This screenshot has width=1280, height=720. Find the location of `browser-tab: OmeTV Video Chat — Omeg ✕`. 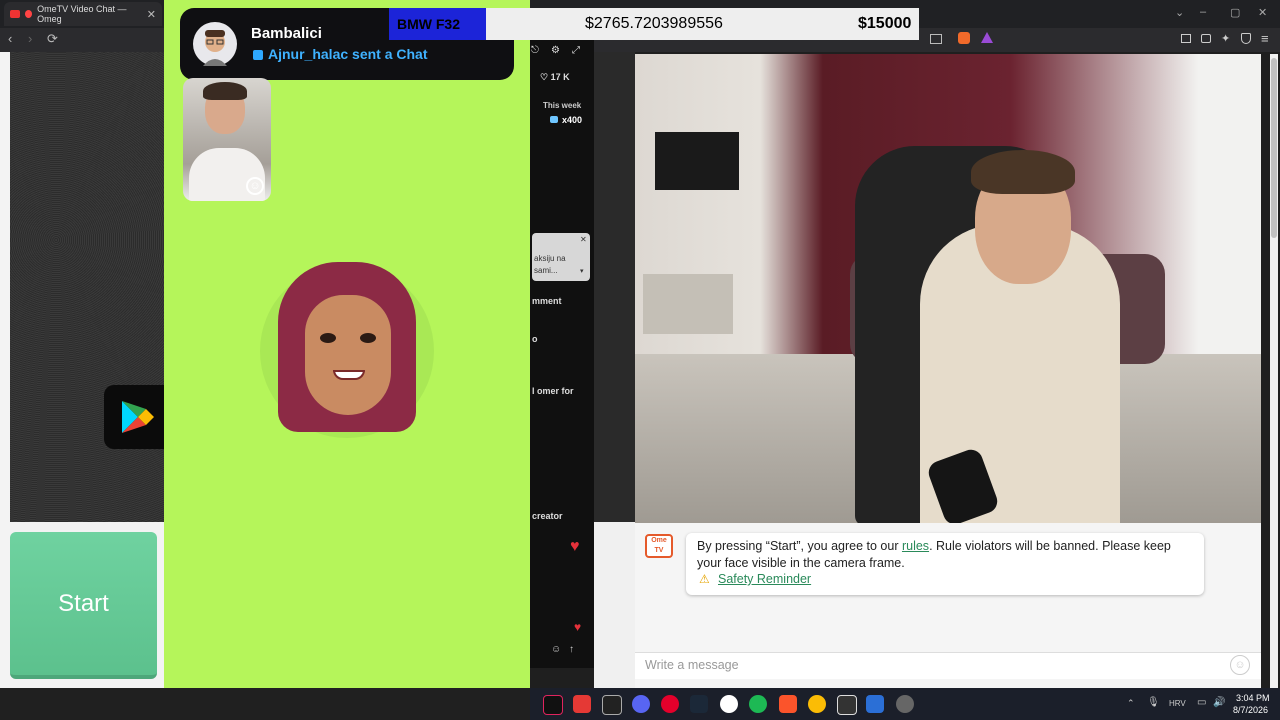

browser-tab: OmeTV Video Chat — Omeg ✕ is located at coordinates (83, 14).